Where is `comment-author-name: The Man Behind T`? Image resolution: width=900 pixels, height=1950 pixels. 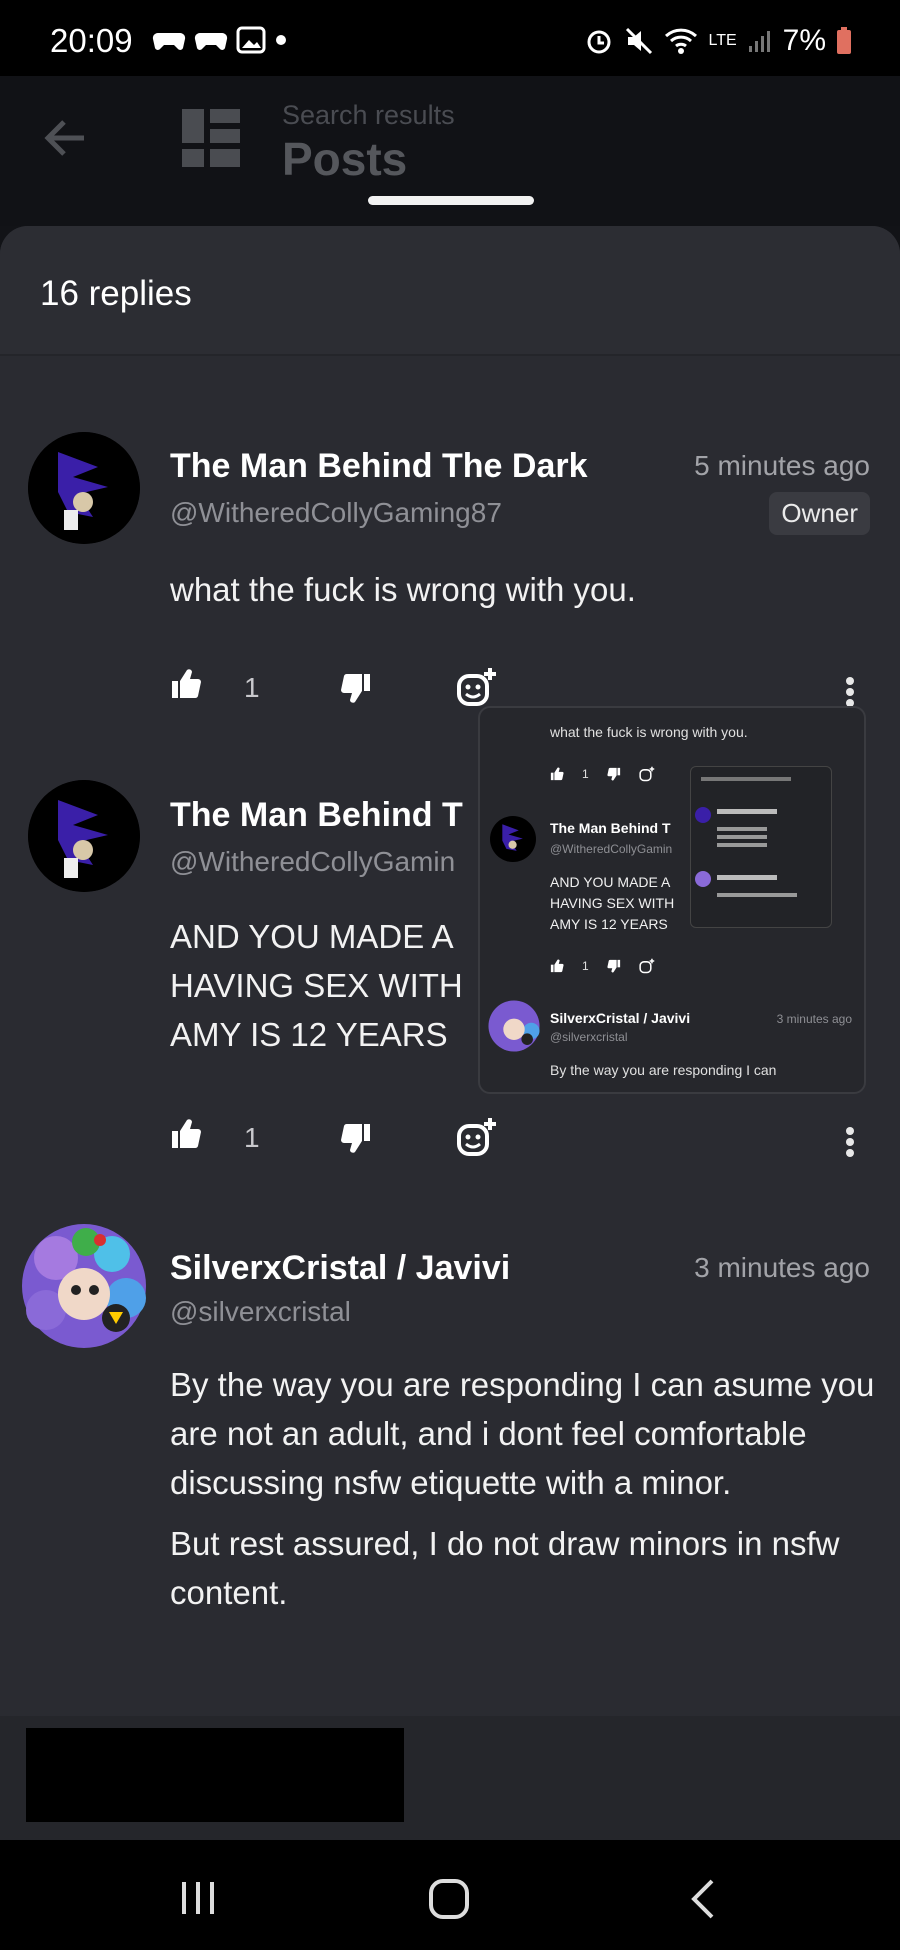 comment-author-name: The Man Behind T is located at coordinates (316, 815).